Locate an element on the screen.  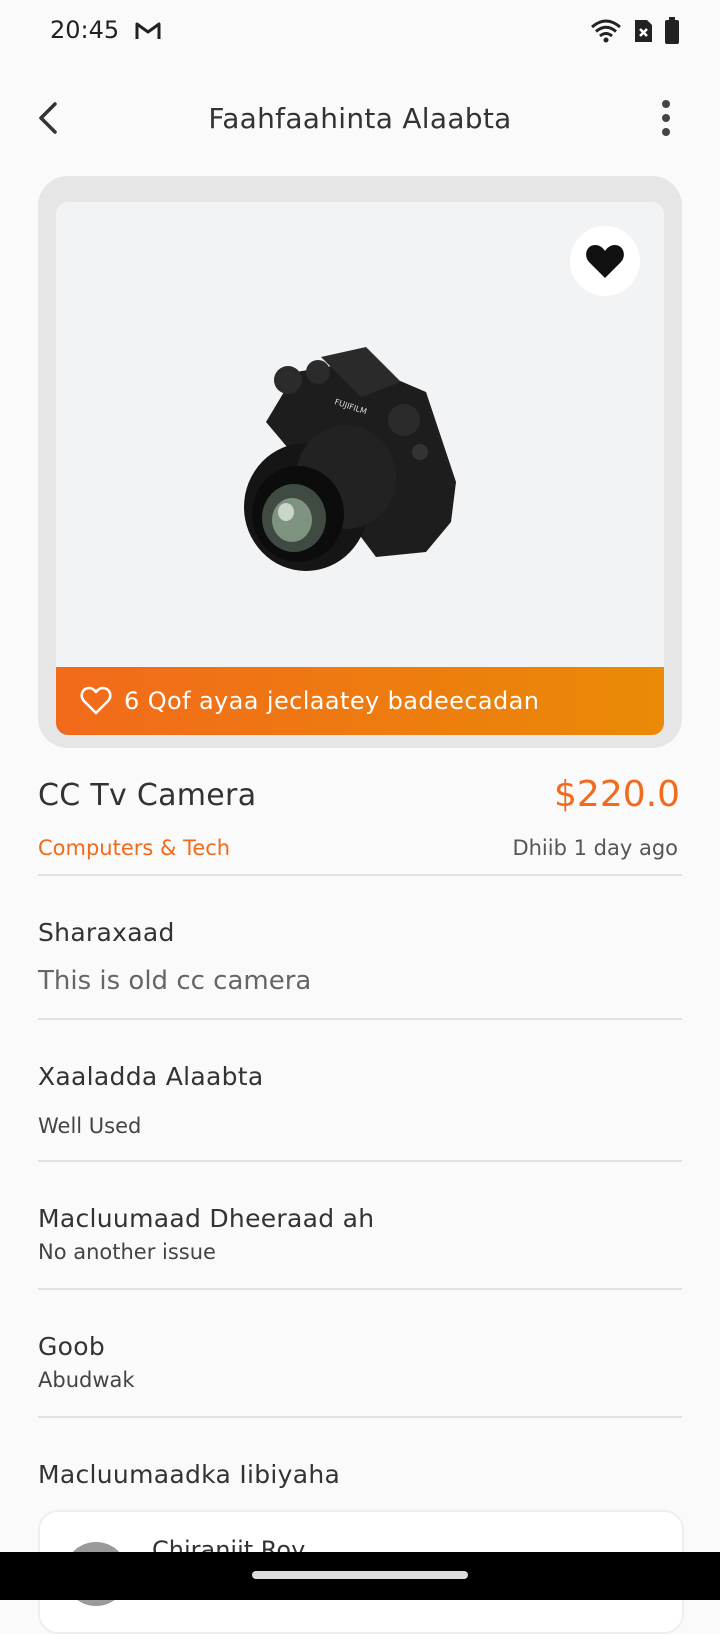
product-price: $220.0 is located at coordinates (617, 794).